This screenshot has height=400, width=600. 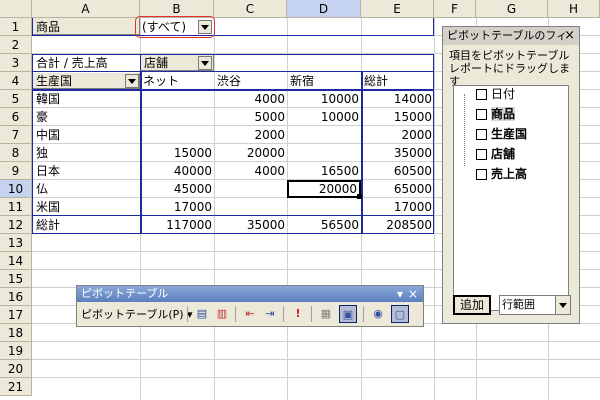 I want to click on row-header: 10, so click(x=16, y=189).